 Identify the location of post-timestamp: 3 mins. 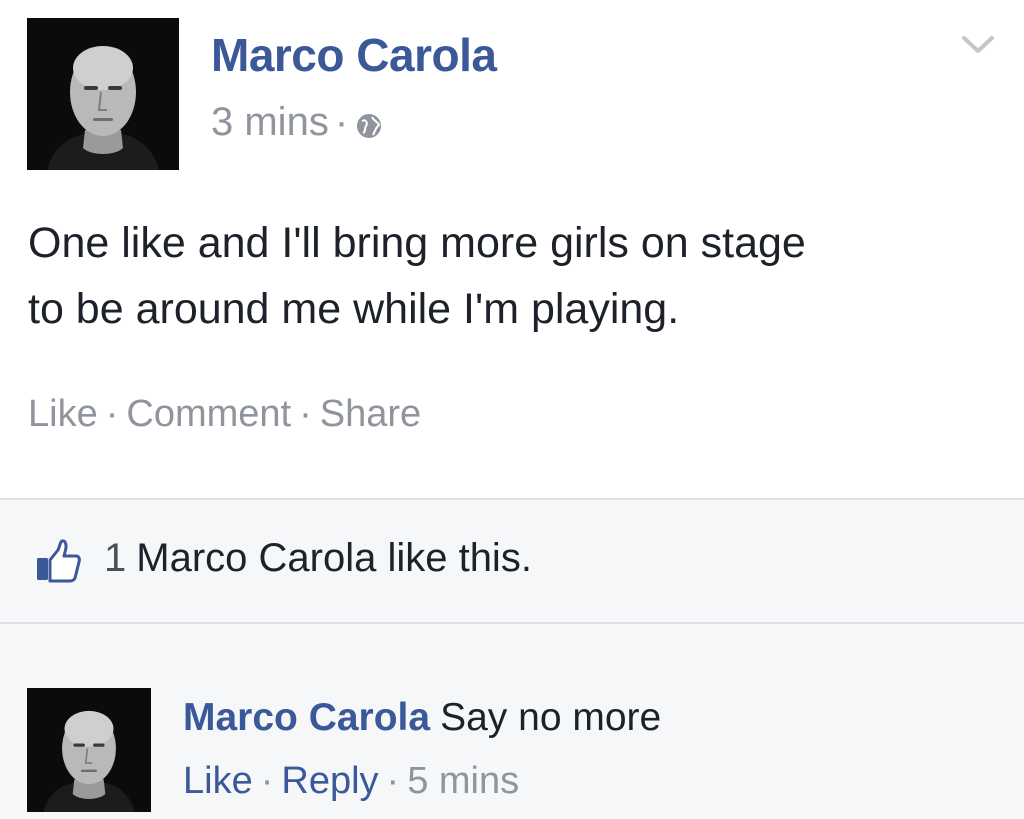
(270, 122).